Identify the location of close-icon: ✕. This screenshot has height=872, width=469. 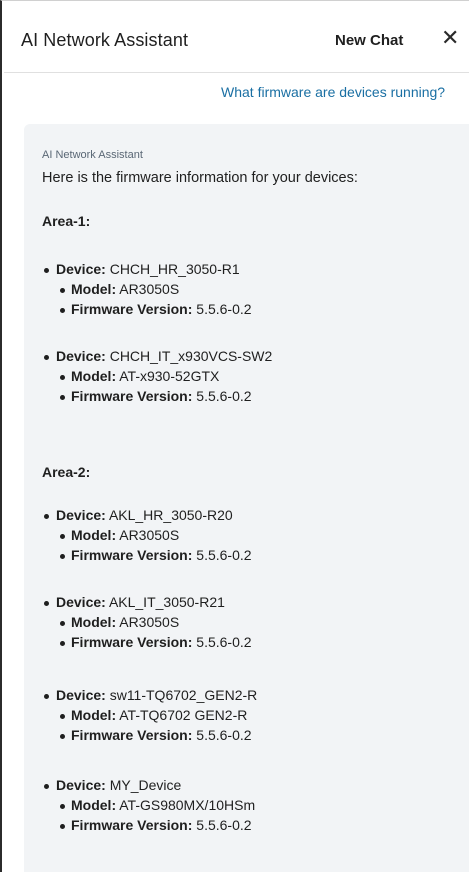
(450, 39).